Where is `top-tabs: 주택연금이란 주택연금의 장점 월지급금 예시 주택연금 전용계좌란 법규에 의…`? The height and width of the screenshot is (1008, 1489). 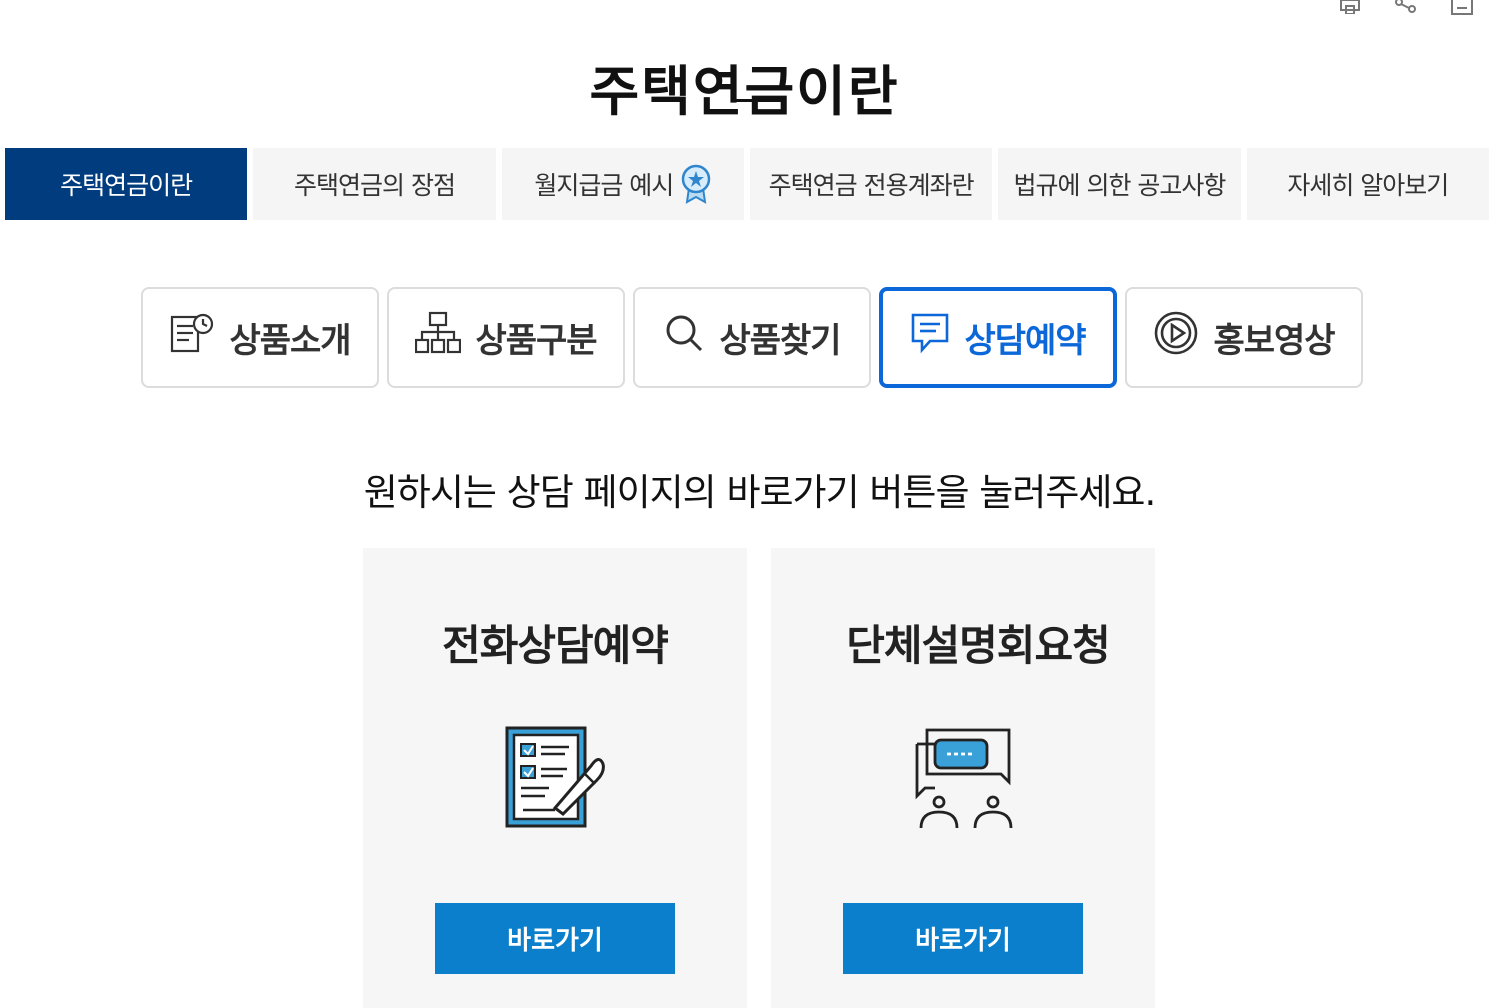 top-tabs: 주택연금이란 주택연금의 장점 월지급금 예시 주택연금 전용계좌란 법규에 의… is located at coordinates (747, 184).